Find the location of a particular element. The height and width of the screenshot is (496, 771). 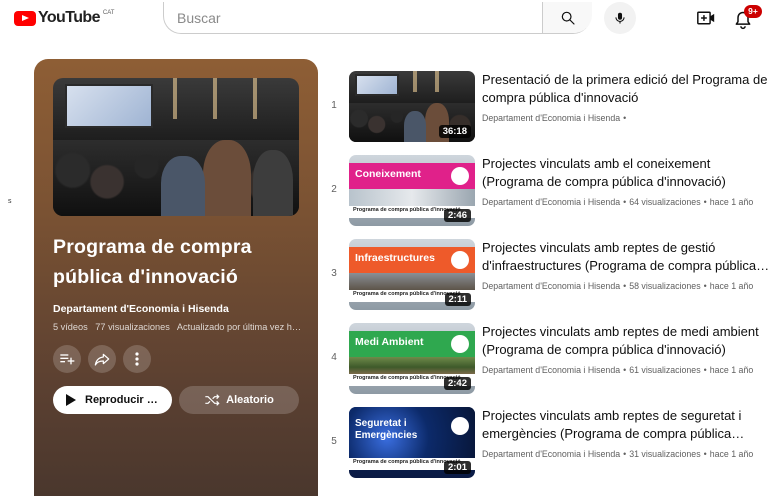

microphone-icon is located at coordinates (620, 18).